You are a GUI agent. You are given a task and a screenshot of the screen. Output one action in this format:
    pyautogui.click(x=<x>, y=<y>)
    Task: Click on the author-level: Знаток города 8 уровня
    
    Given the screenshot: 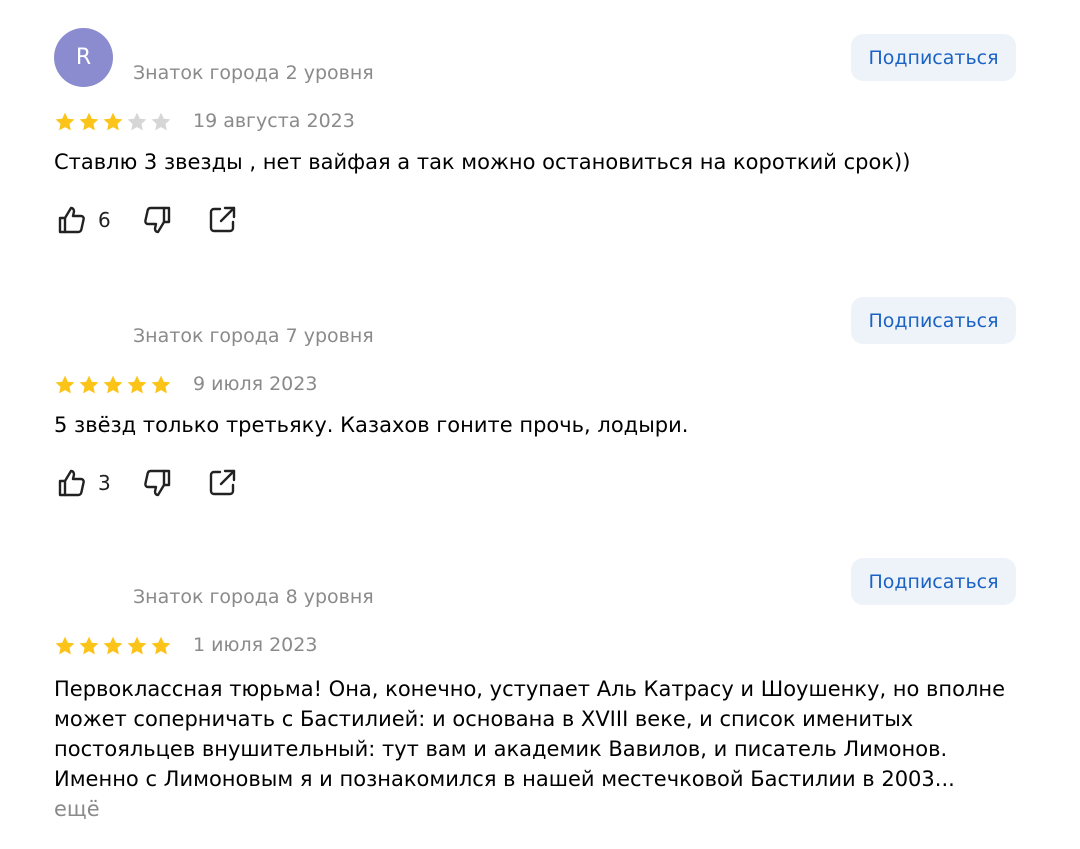 What is the action you would take?
    pyautogui.click(x=253, y=597)
    